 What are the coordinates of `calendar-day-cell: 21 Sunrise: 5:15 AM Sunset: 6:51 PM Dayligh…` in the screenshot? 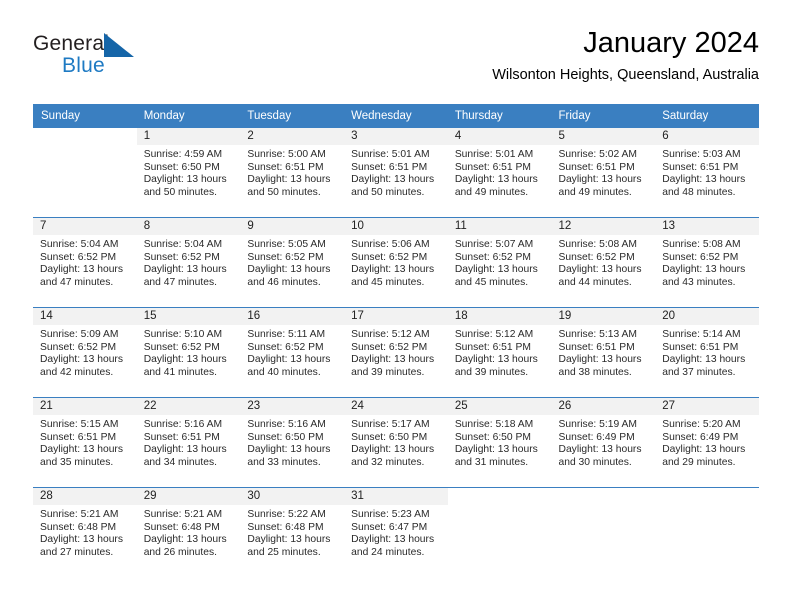 It's located at (85, 442).